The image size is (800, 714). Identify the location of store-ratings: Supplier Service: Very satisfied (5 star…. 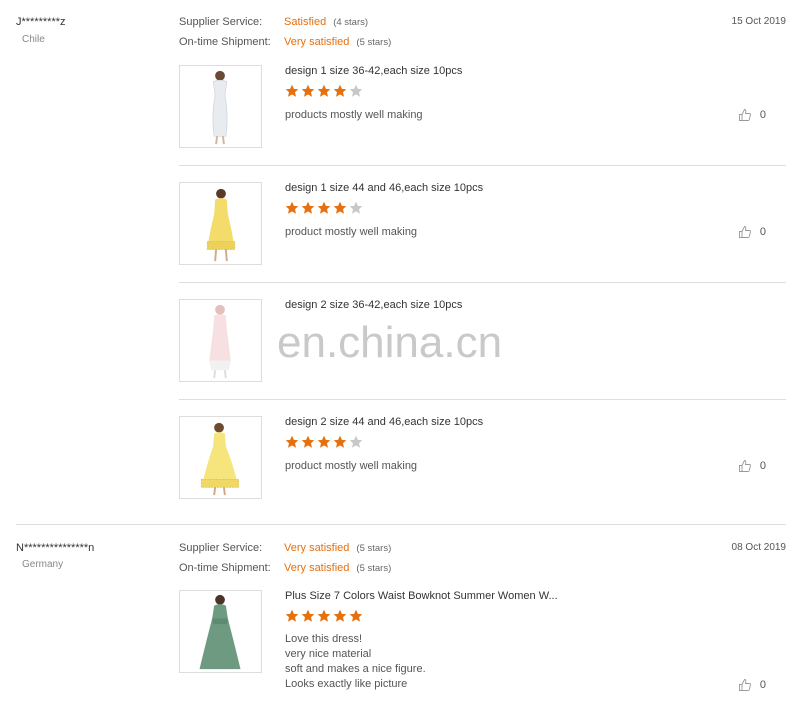
(285, 558).